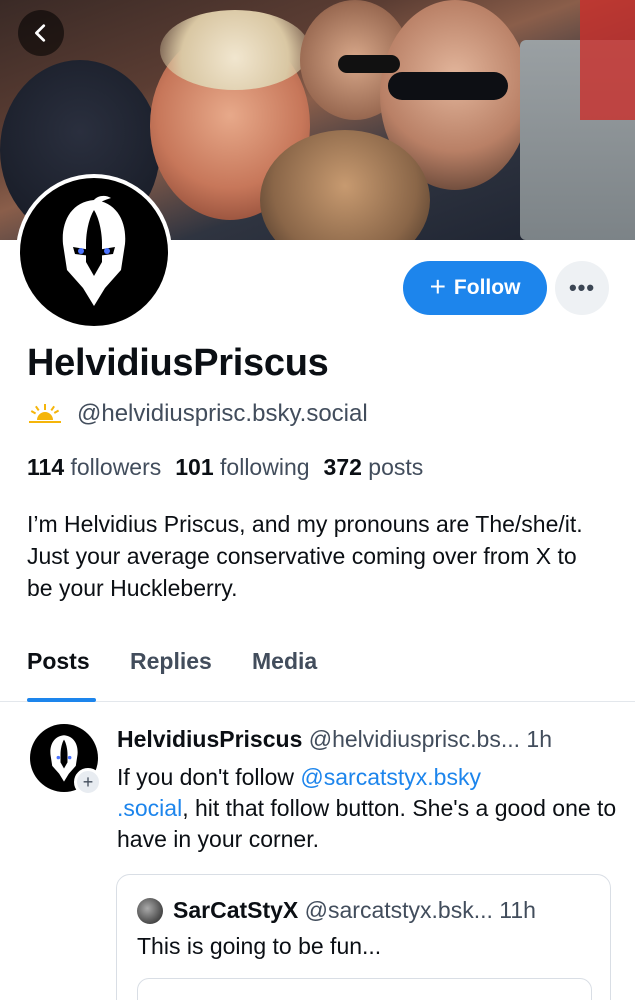 This screenshot has height=1000, width=635. I want to click on follow-author-plus-icon: +, so click(88, 782).